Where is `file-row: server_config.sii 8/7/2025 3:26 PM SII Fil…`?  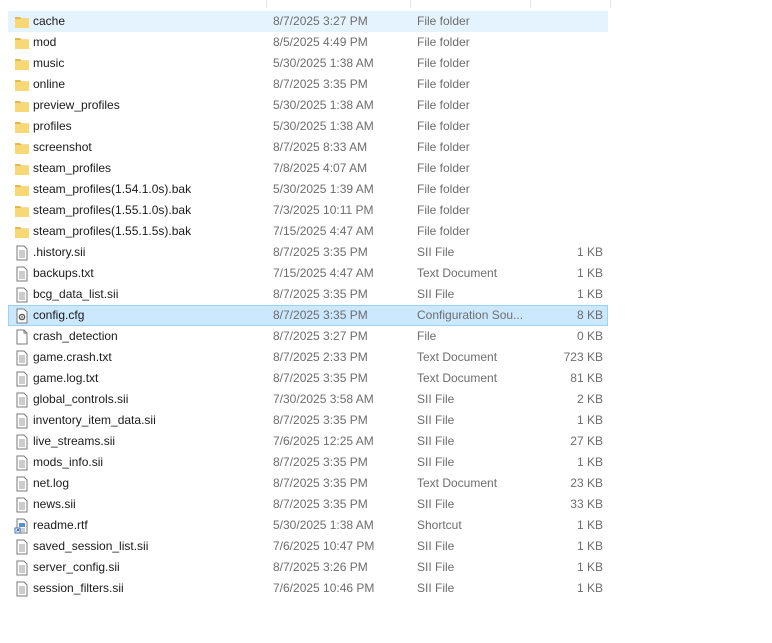
file-row: server_config.sii 8/7/2025 3:26 PM SII Fil… is located at coordinates (308, 567).